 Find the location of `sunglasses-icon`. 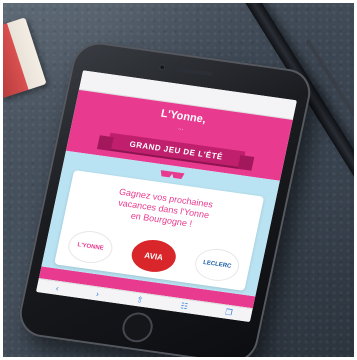

sunglasses-icon is located at coordinates (172, 175).